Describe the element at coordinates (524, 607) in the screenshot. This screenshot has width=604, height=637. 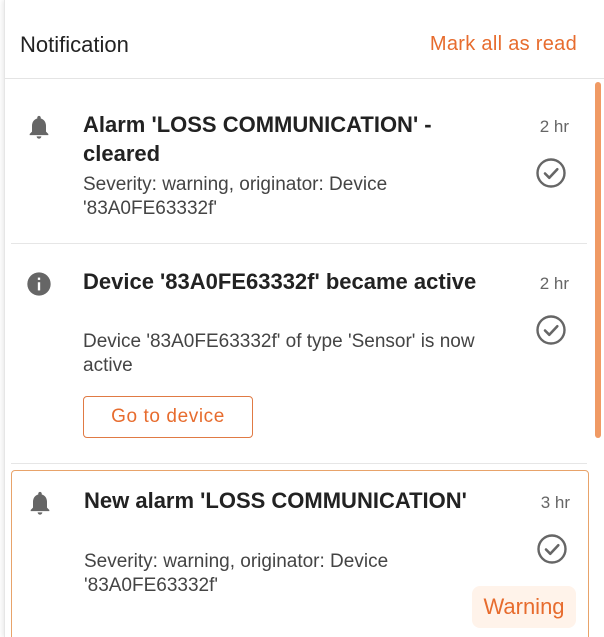
I see `severity-badge: Warning` at that location.